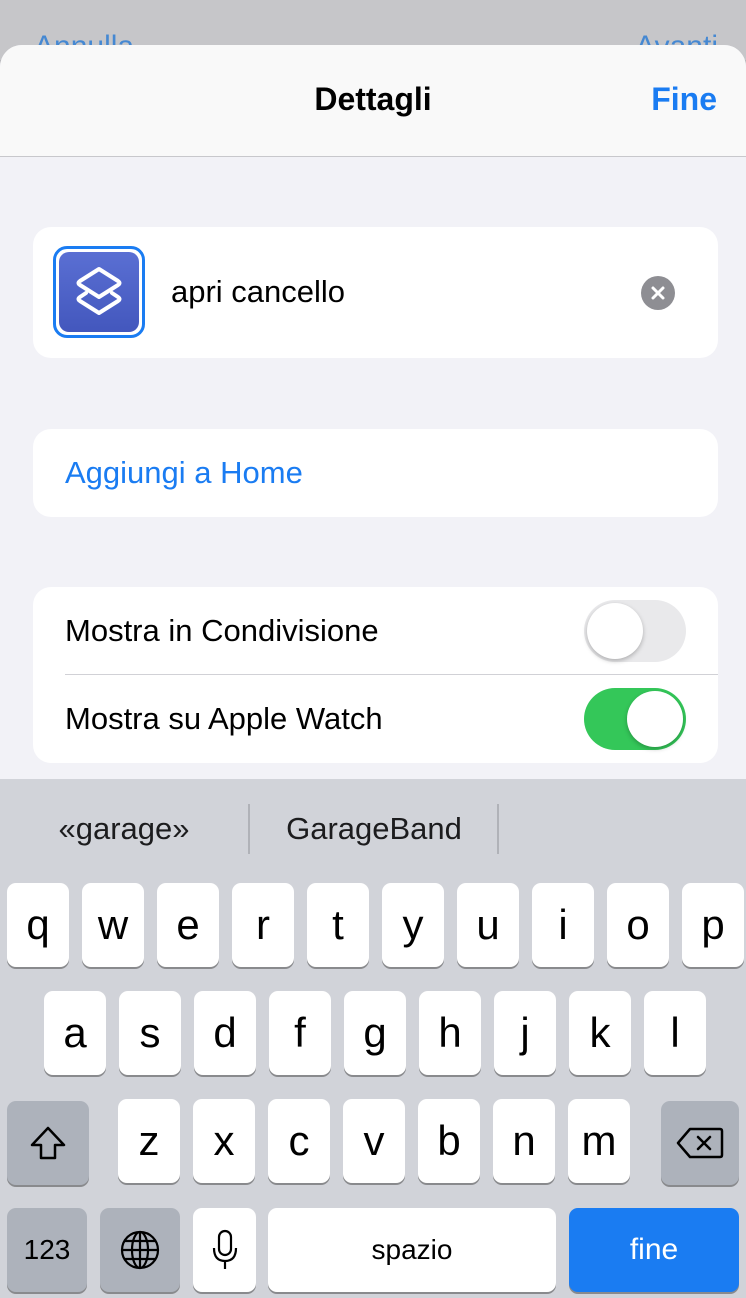 Image resolution: width=746 pixels, height=1298 pixels. What do you see at coordinates (150, 1033) in the screenshot?
I see `key-s: s` at bounding box center [150, 1033].